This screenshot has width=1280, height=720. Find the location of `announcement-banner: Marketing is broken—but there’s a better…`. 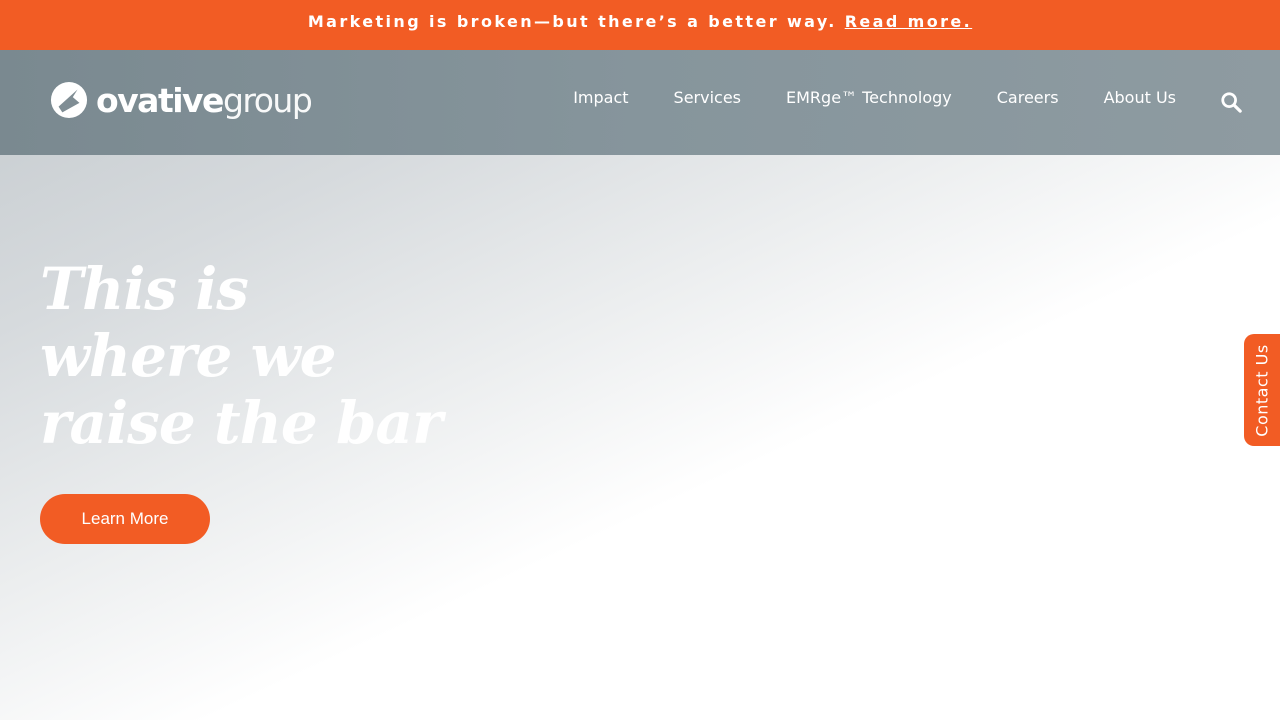

announcement-banner: Marketing is broken—but there’s a better… is located at coordinates (640, 25).